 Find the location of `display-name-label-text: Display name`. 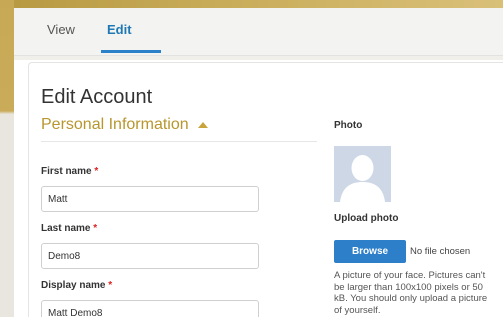

display-name-label-text: Display name is located at coordinates (73, 285).